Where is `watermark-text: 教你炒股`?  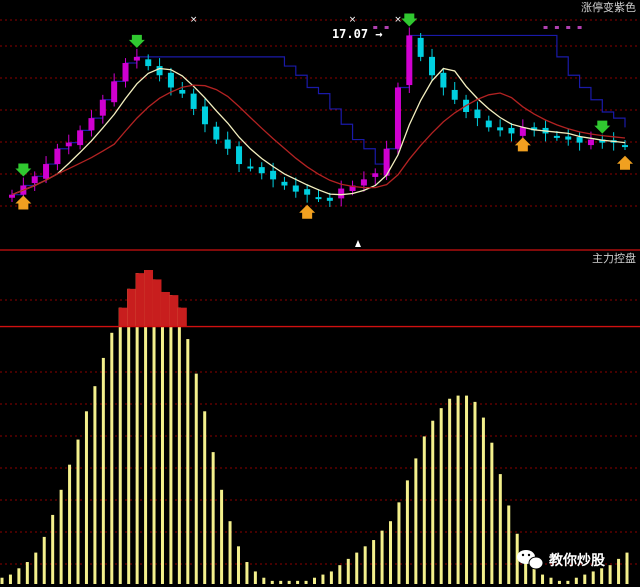
watermark-text: 教你炒股 is located at coordinates (577, 560).